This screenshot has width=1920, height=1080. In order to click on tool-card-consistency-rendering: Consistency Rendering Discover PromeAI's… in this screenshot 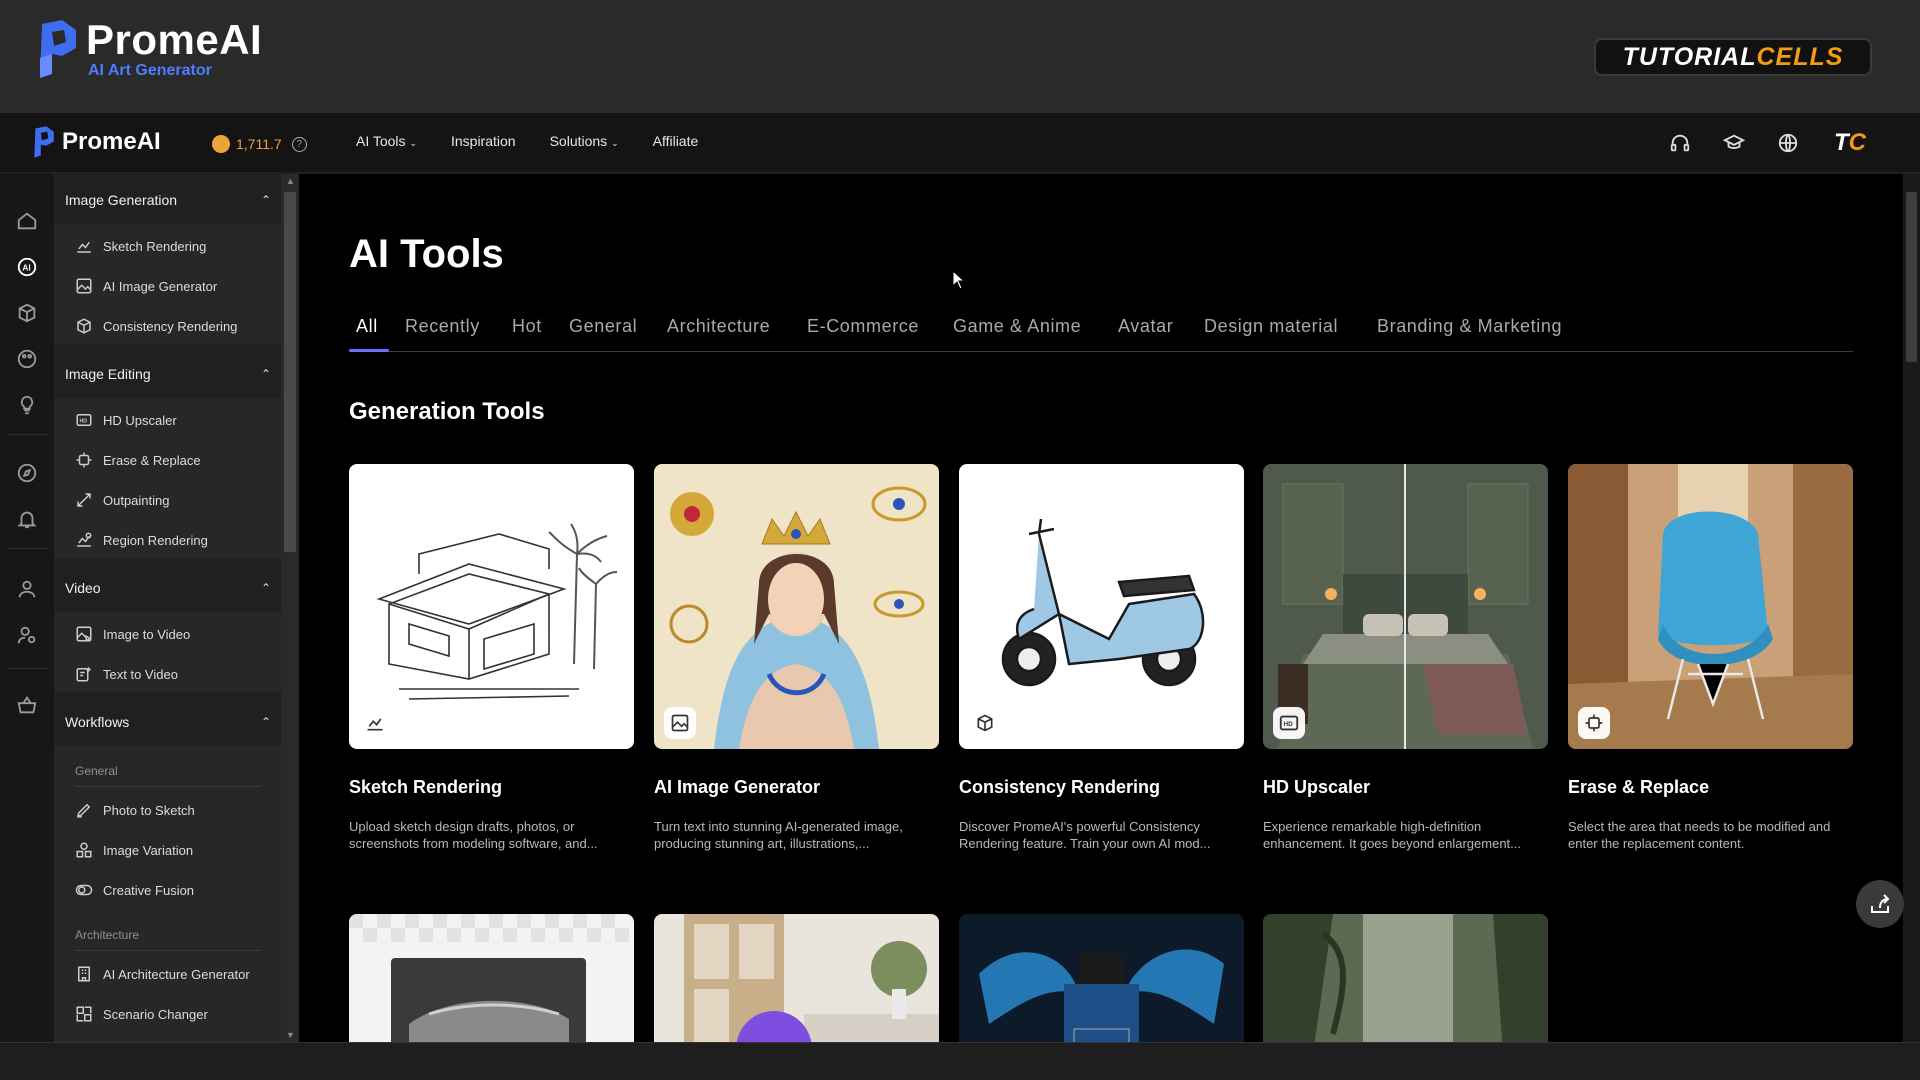, I will do `click(1101, 658)`.